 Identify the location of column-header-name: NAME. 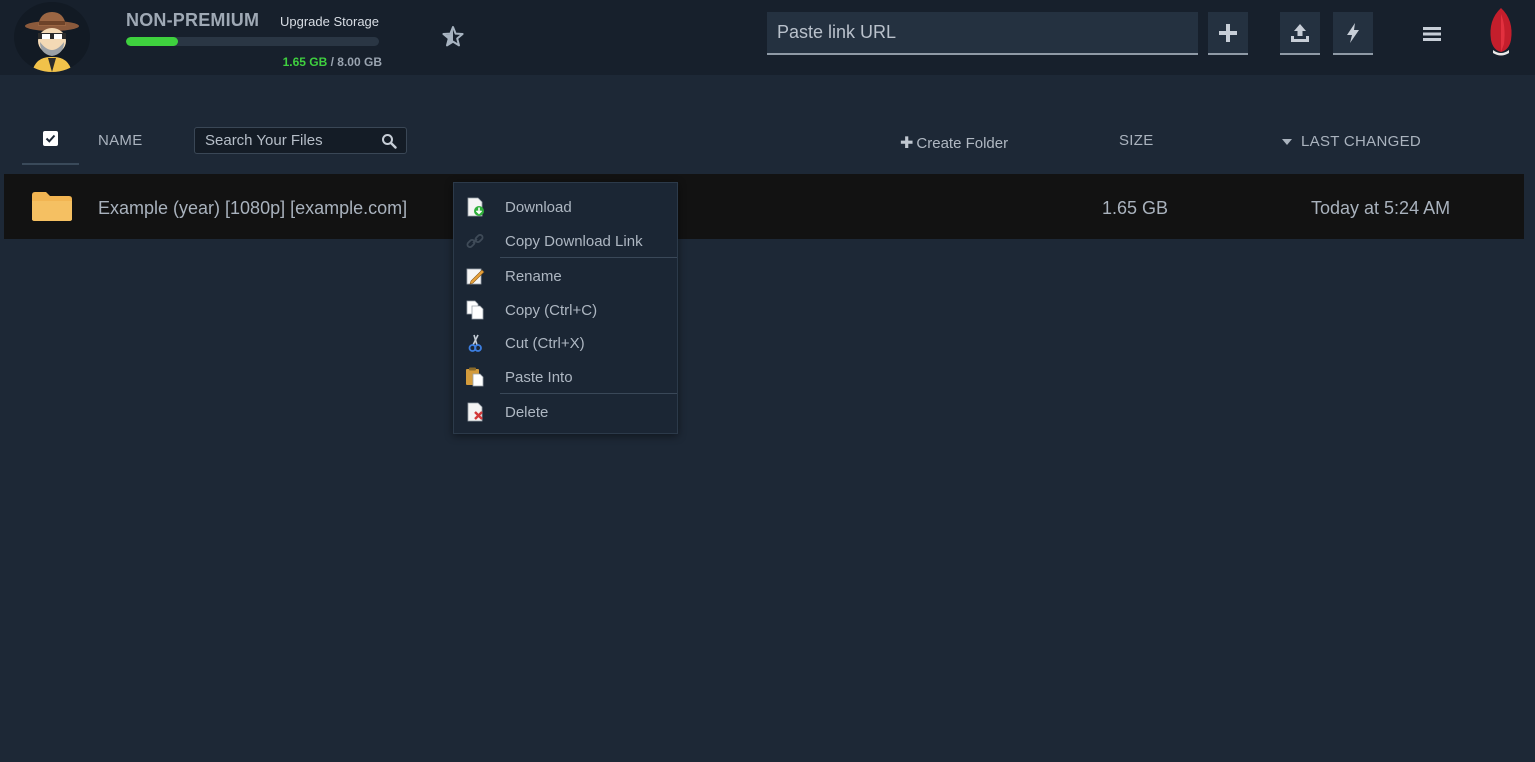
(120, 140).